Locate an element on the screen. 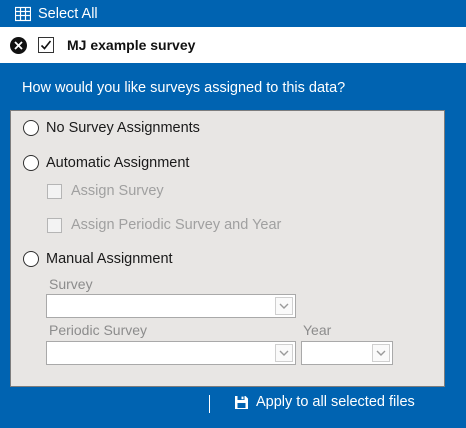  year-label: Year is located at coordinates (317, 330).